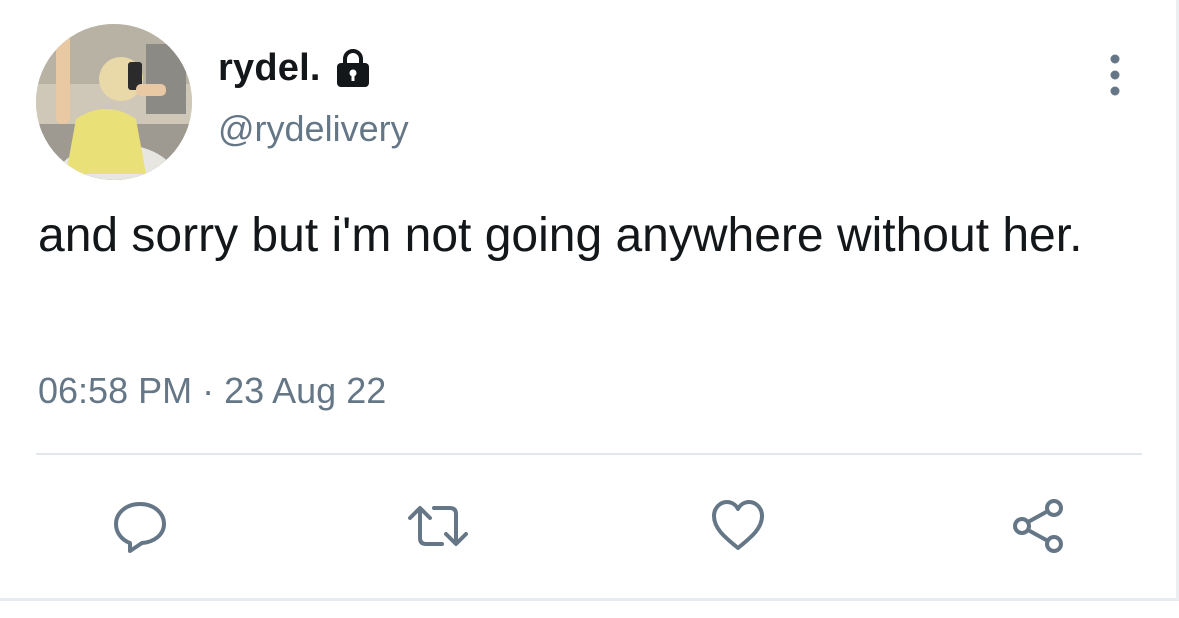 This screenshot has height=618, width=1179. I want to click on like-button, so click(738, 528).